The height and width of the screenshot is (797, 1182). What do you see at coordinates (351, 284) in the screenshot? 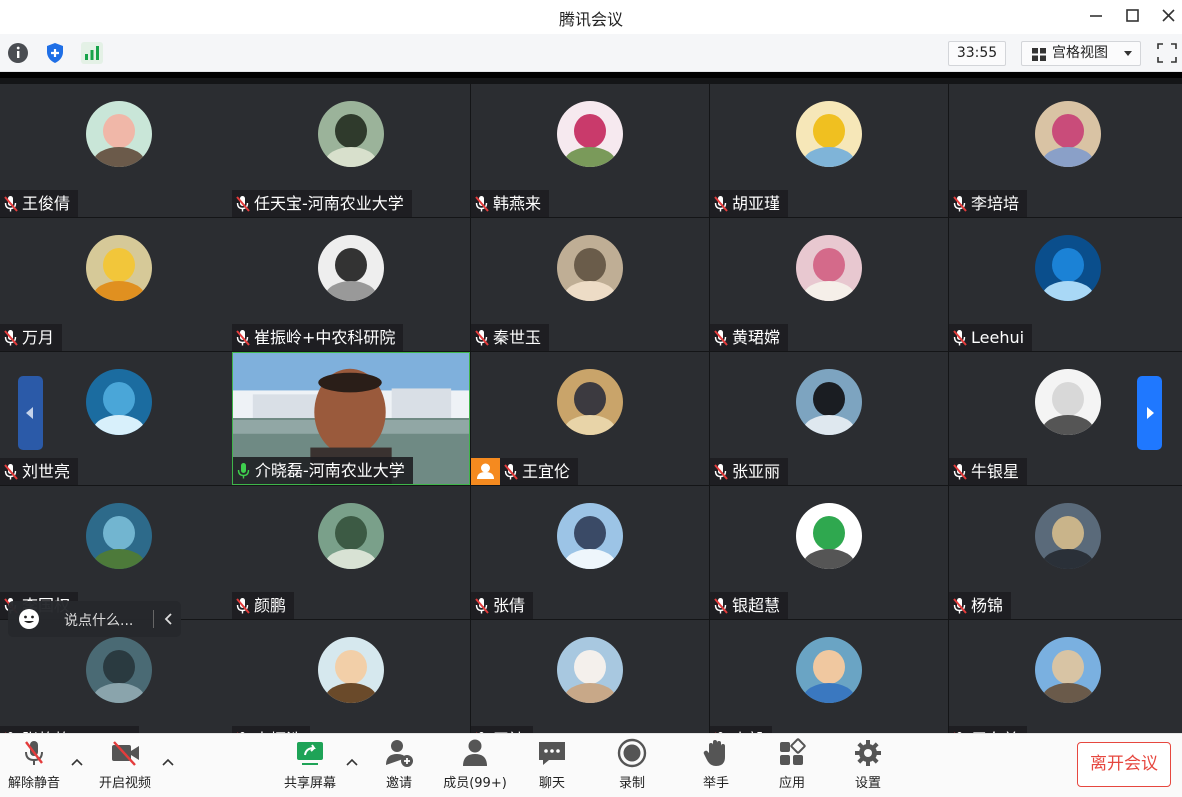
I see `participant-tile: 崔振岭+中农科研院` at bounding box center [351, 284].